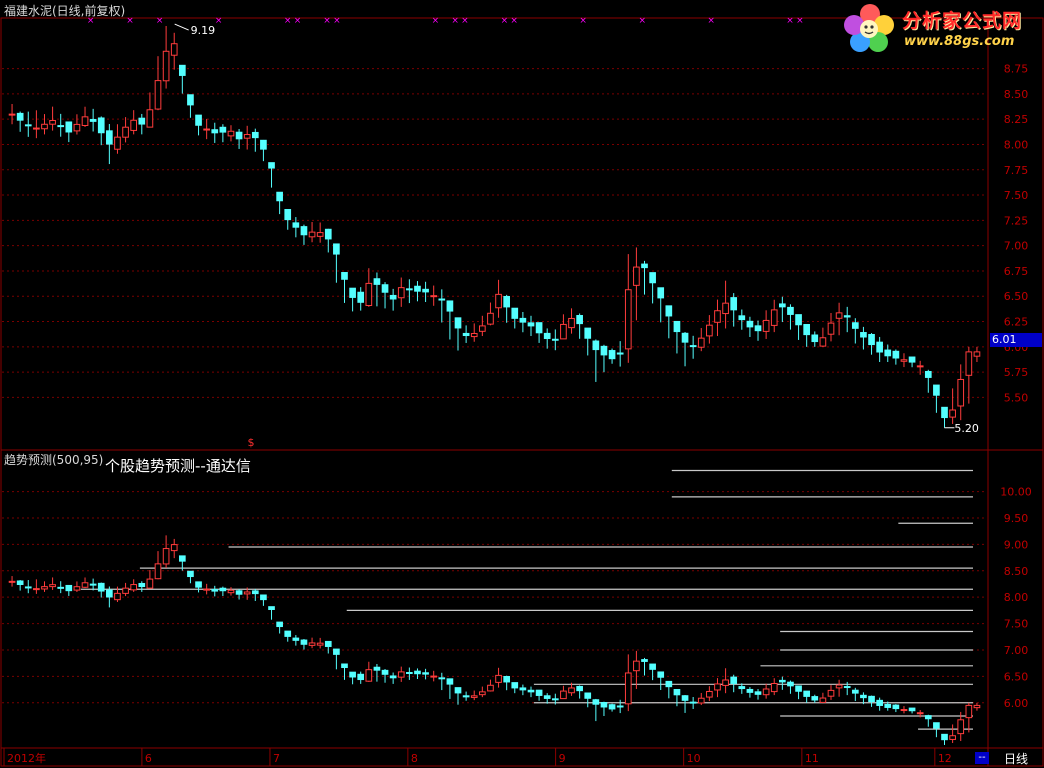  Describe the element at coordinates (1016, 597) in the screenshot. I see `indicator-tick-label: 8.00` at that location.